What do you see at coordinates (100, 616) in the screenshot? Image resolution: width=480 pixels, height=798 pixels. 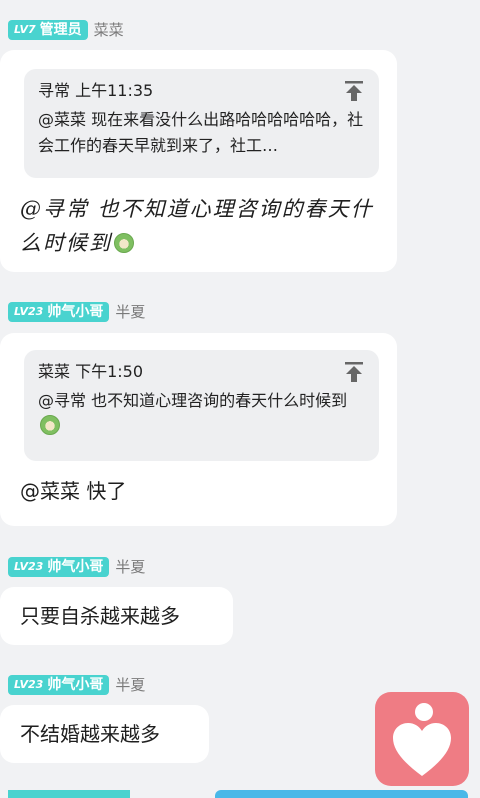 I see `reply-text: 只要自杀越来越多` at bounding box center [100, 616].